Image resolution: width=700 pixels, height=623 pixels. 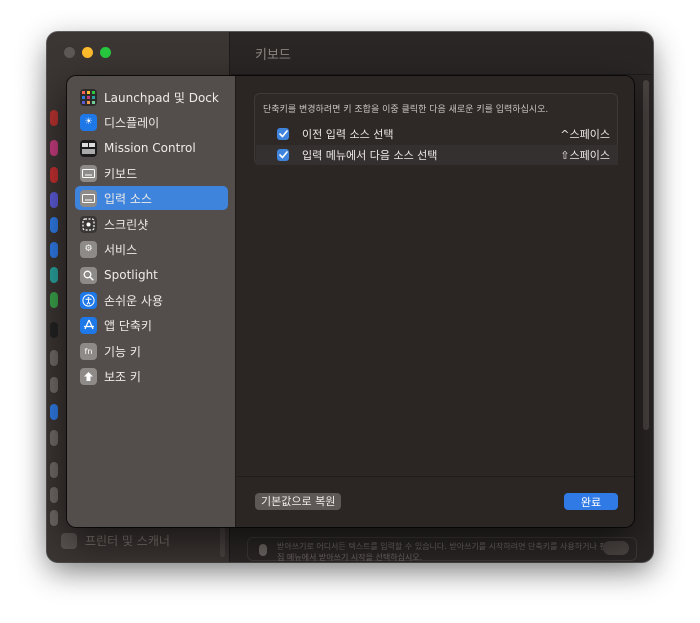 I want to click on sidebar-item-label: 입력 소스, so click(x=128, y=198).